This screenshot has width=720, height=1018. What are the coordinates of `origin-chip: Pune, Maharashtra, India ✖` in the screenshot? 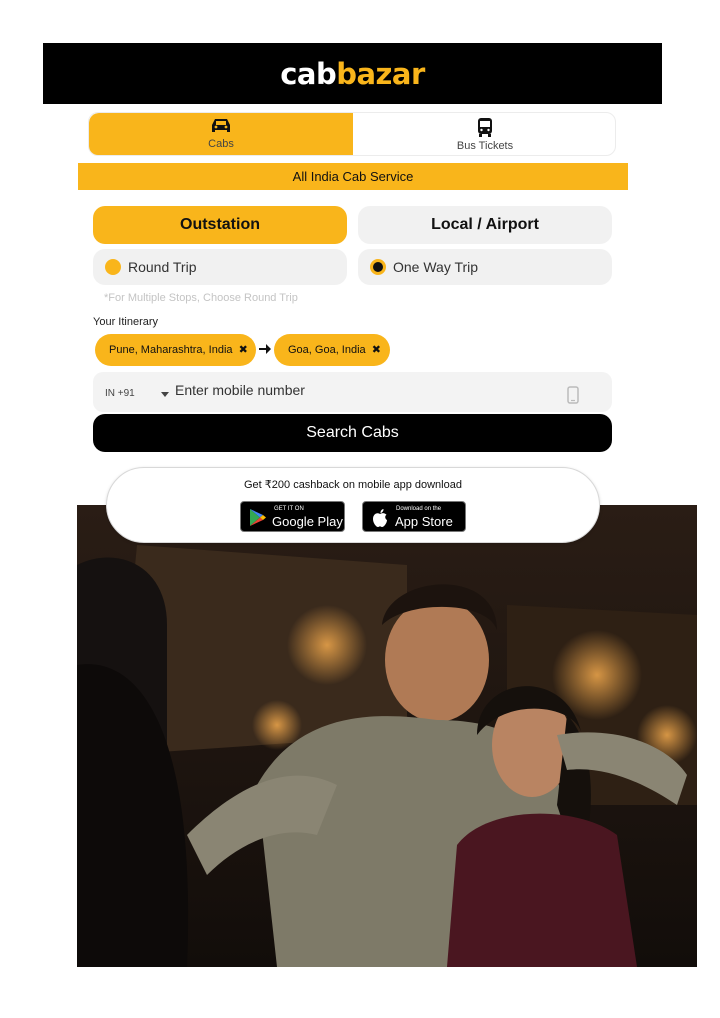 It's located at (175, 350).